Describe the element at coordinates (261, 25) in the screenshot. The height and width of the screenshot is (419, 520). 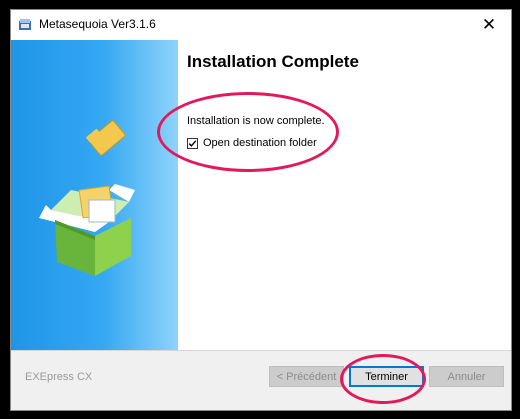
I see `title-bar: Metasequoia Ver3.1.6 ✕` at that location.